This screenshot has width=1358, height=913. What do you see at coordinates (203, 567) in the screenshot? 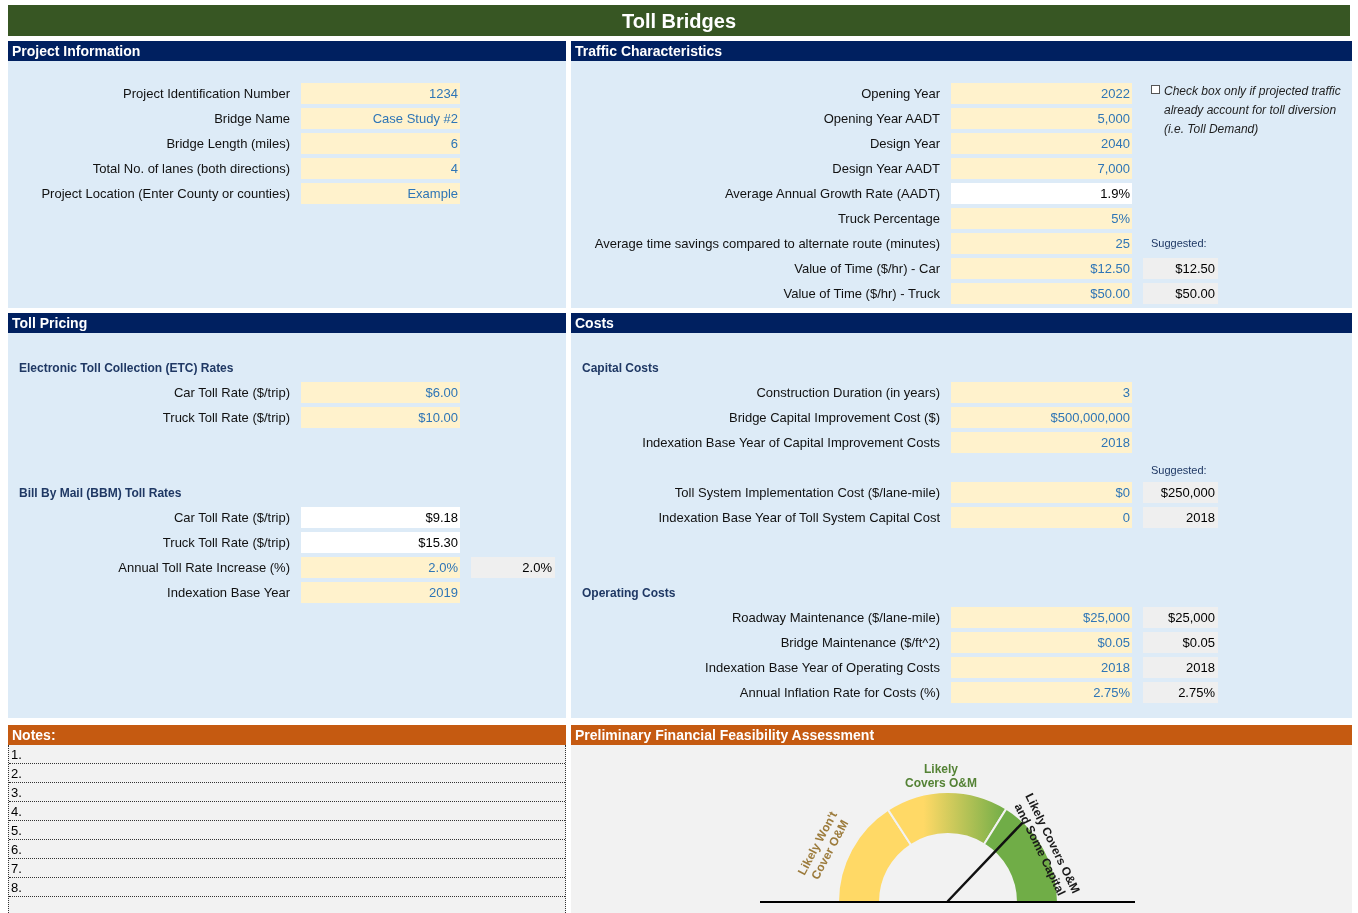
I see `field-label: Annual Toll Rate Increase (%)` at bounding box center [203, 567].